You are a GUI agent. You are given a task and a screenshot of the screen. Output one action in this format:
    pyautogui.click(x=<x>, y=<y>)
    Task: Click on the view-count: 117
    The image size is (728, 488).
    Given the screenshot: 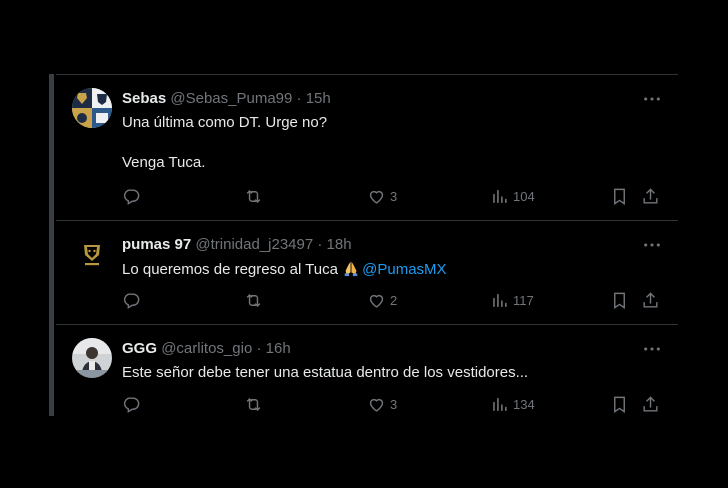 What is the action you would take?
    pyautogui.click(x=523, y=300)
    